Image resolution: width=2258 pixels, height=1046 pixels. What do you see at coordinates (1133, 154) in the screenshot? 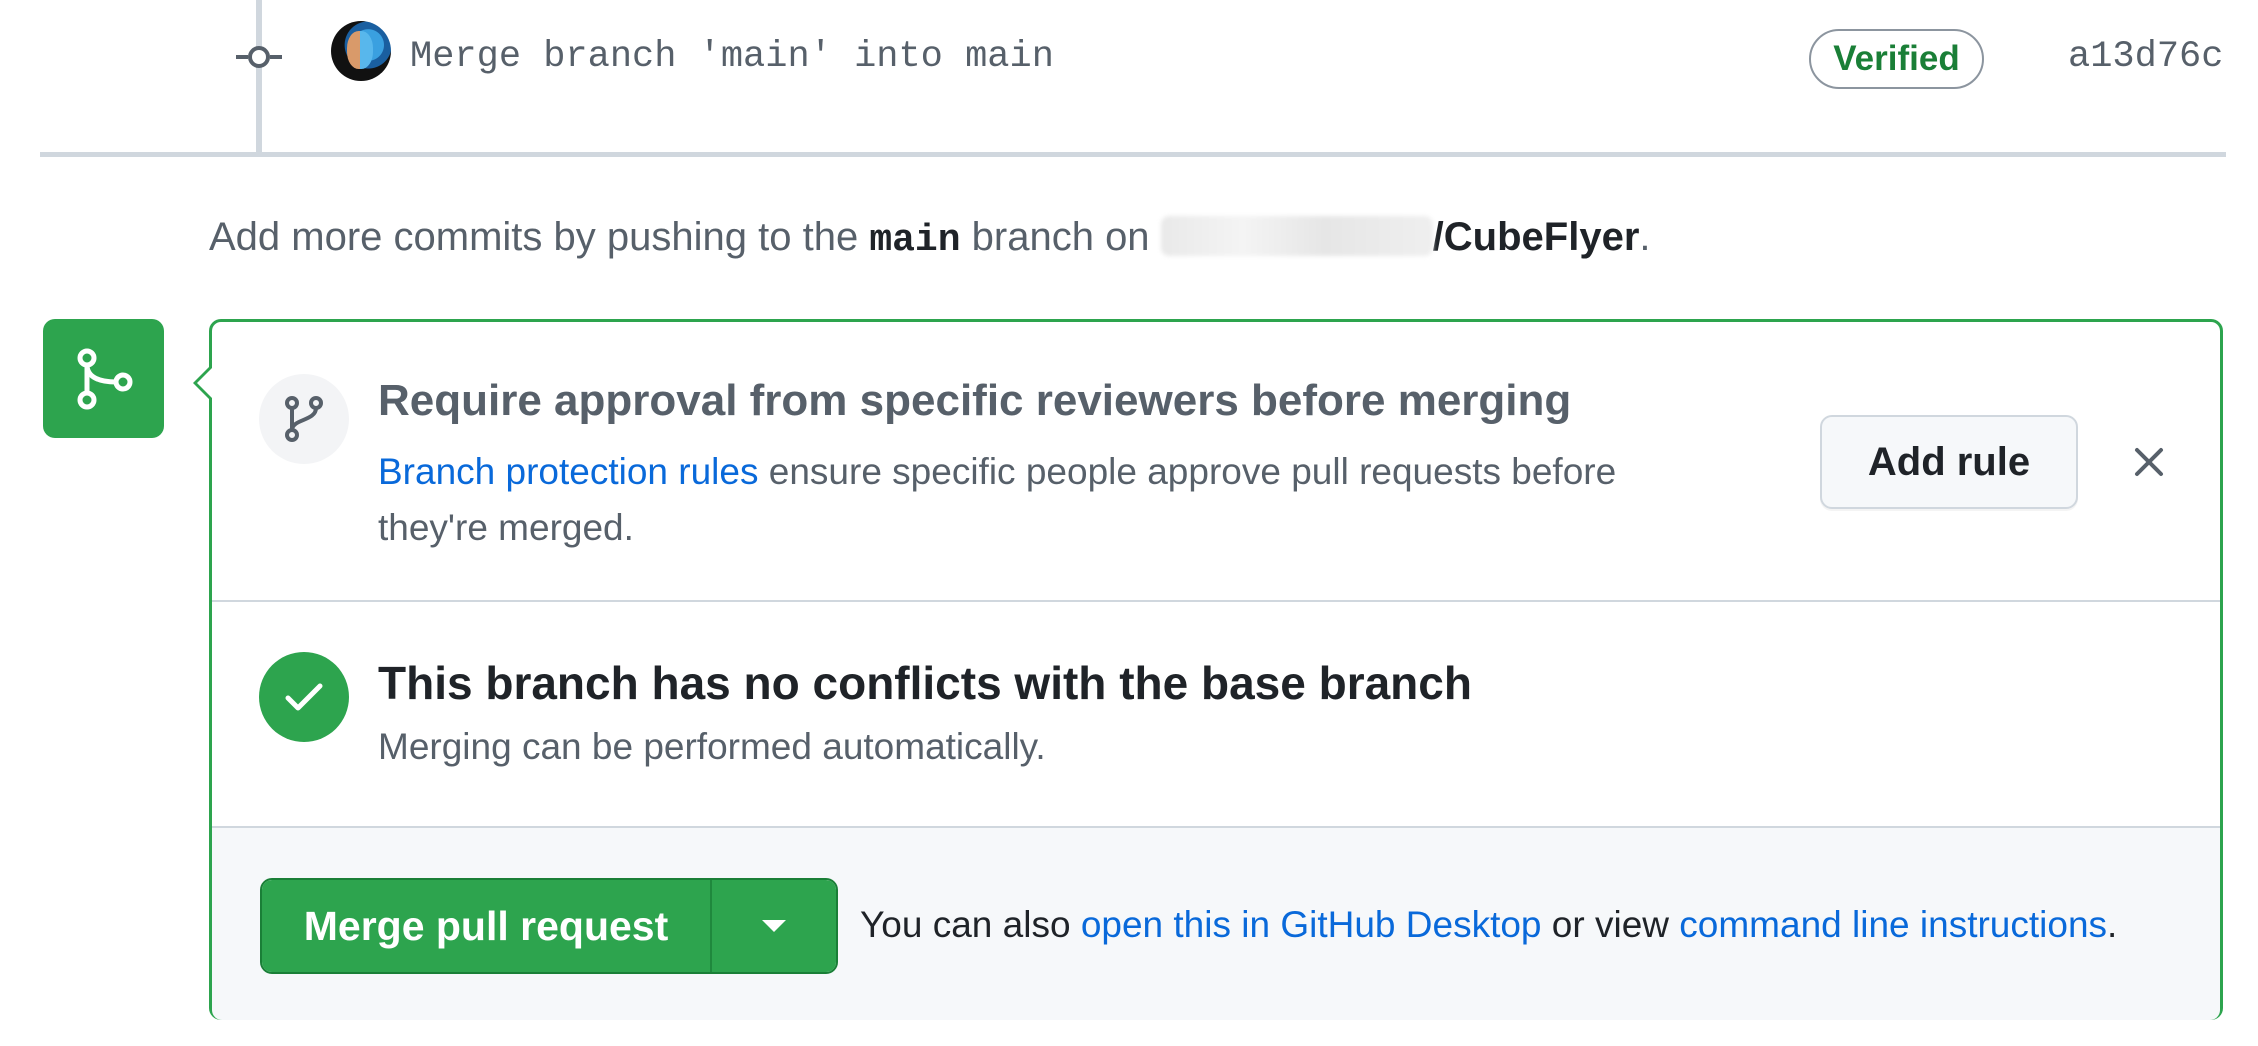
I see `divider` at bounding box center [1133, 154].